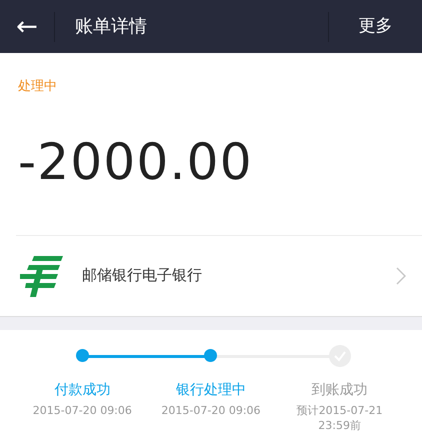  I want to click on bank-name: 邮储银行电子银行, so click(142, 275).